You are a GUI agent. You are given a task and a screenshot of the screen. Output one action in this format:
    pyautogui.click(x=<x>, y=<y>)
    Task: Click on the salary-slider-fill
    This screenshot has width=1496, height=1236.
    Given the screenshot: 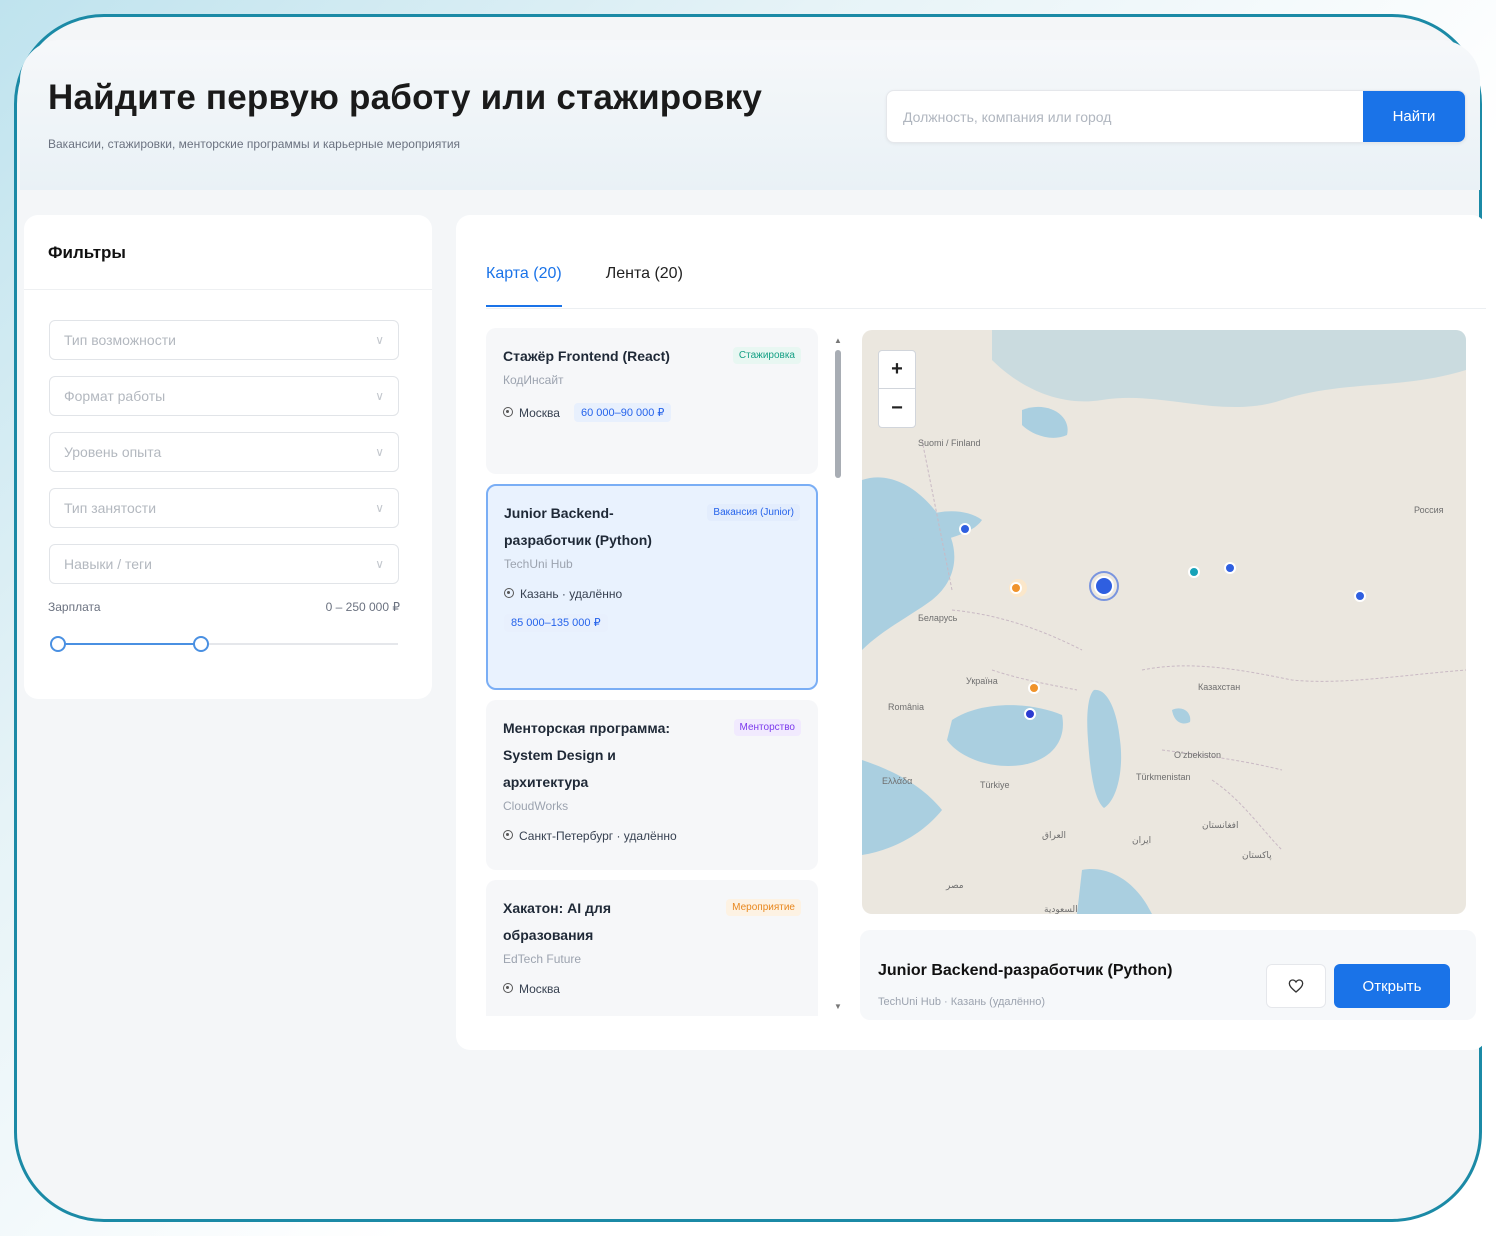 What is the action you would take?
    pyautogui.click(x=129, y=644)
    